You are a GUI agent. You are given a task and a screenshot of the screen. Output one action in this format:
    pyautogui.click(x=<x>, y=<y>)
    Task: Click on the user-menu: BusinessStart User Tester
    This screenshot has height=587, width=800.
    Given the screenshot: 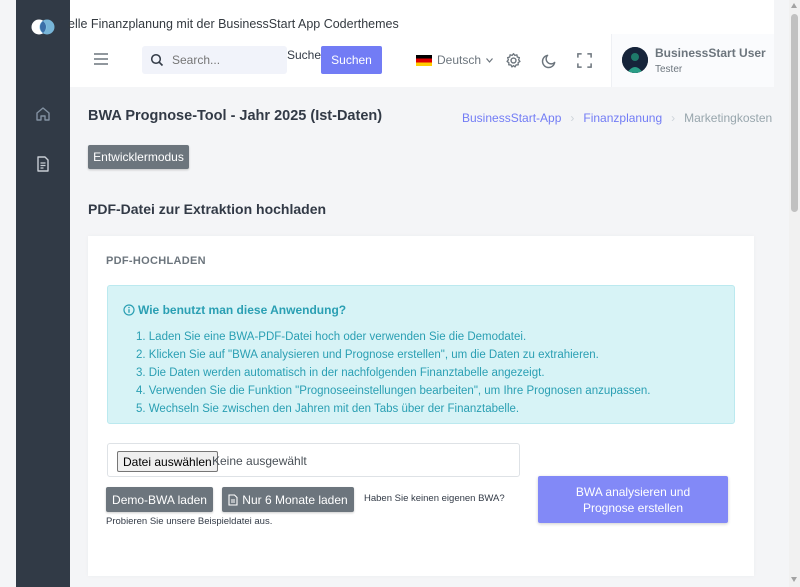 What is the action you would take?
    pyautogui.click(x=692, y=60)
    